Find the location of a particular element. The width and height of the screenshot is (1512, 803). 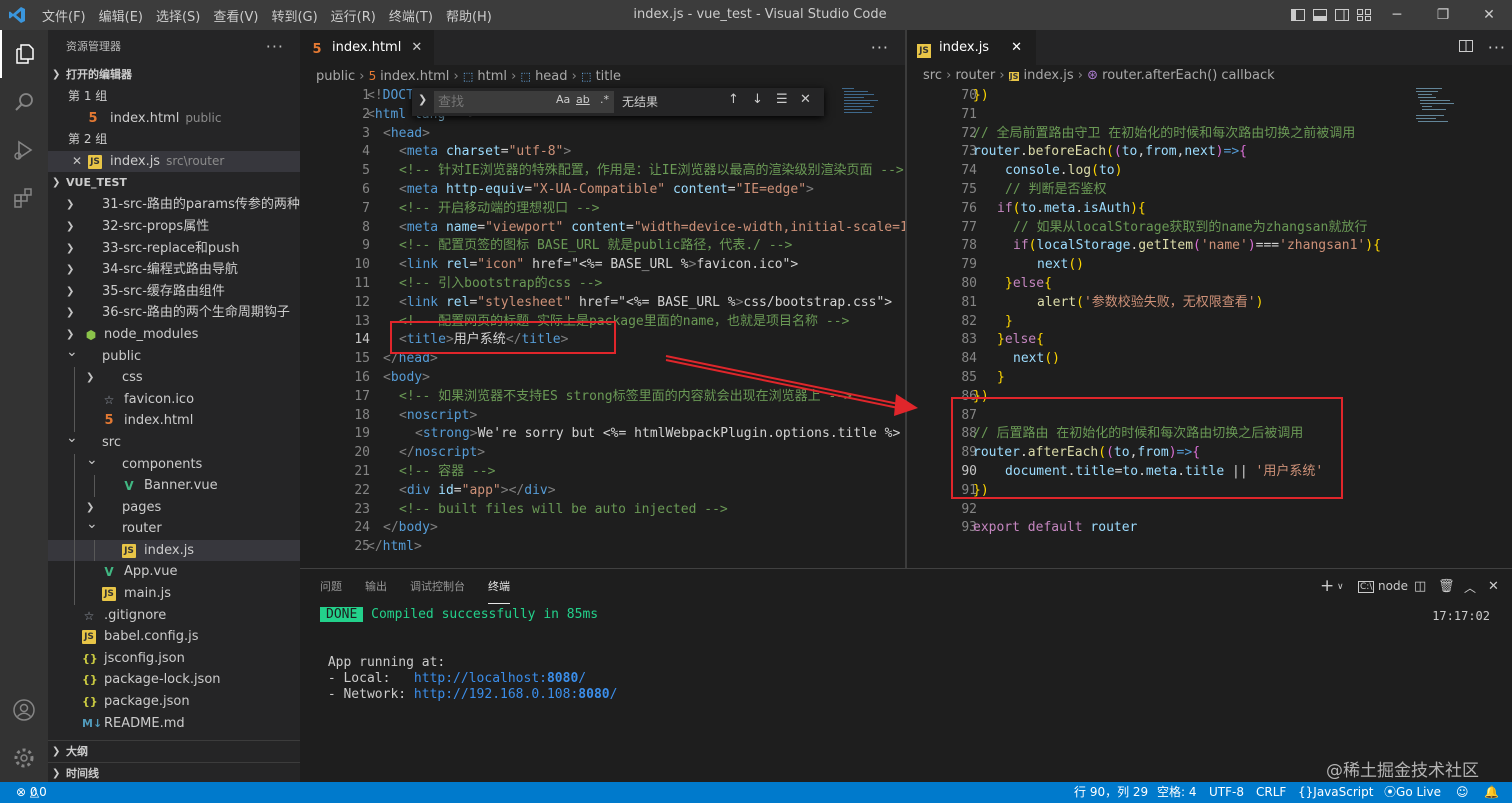

network-url: http://192.168.0.108:8080/ is located at coordinates (516, 694).